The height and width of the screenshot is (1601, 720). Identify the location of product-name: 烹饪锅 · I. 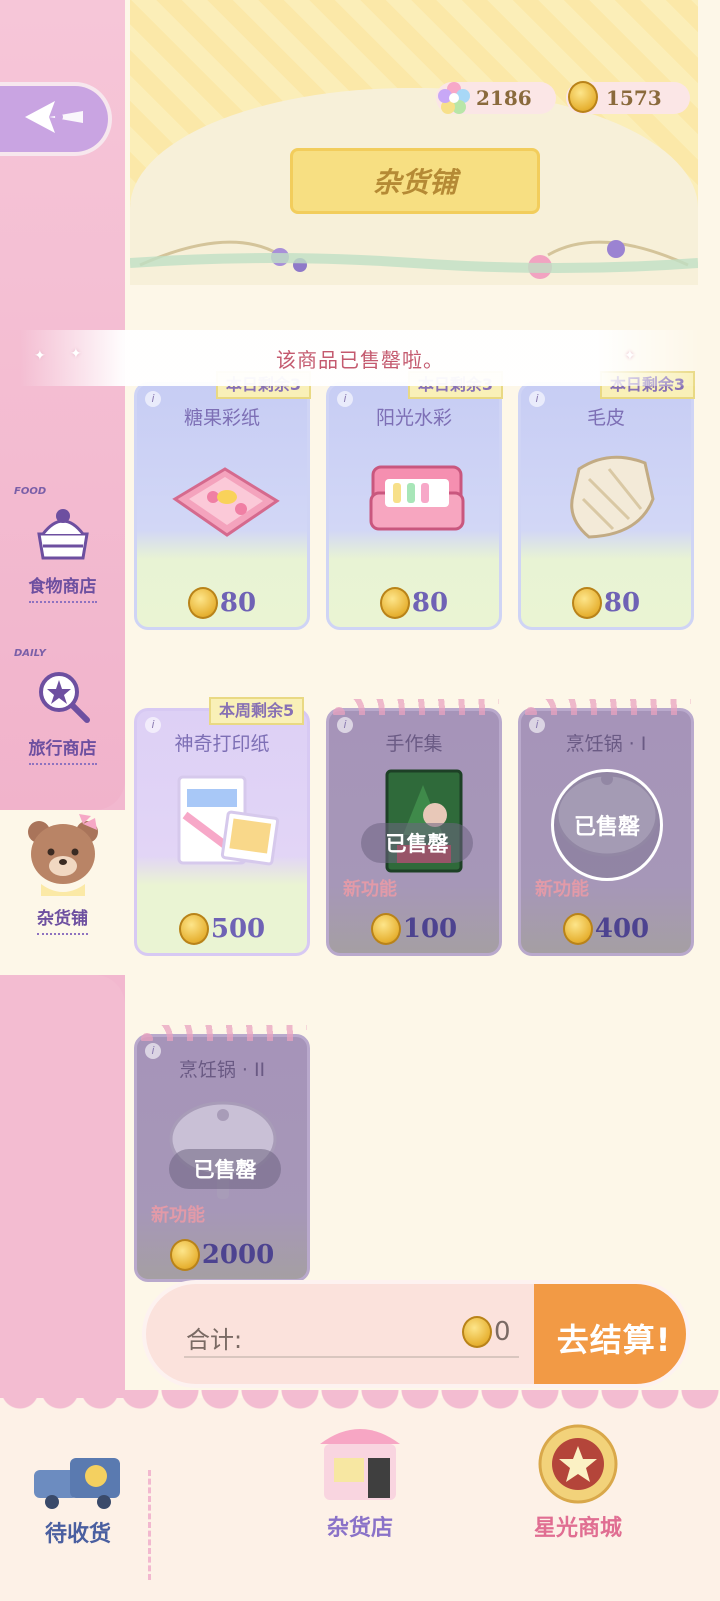
(606, 744).